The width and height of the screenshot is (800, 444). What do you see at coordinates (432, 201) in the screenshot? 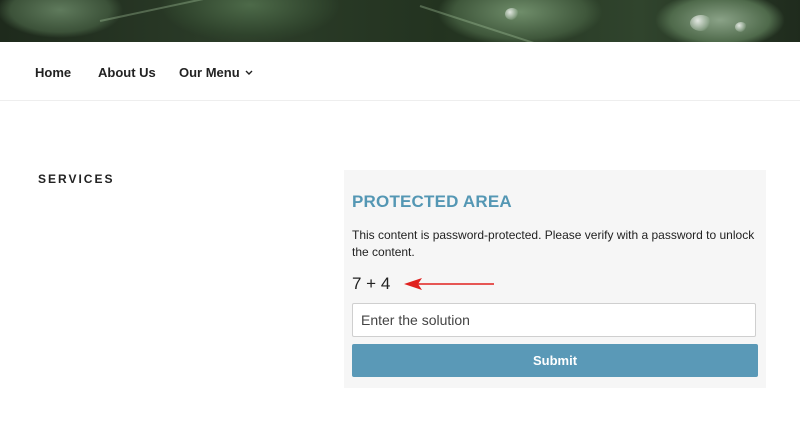
I see `card-title: PROTECTED AREA` at bounding box center [432, 201].